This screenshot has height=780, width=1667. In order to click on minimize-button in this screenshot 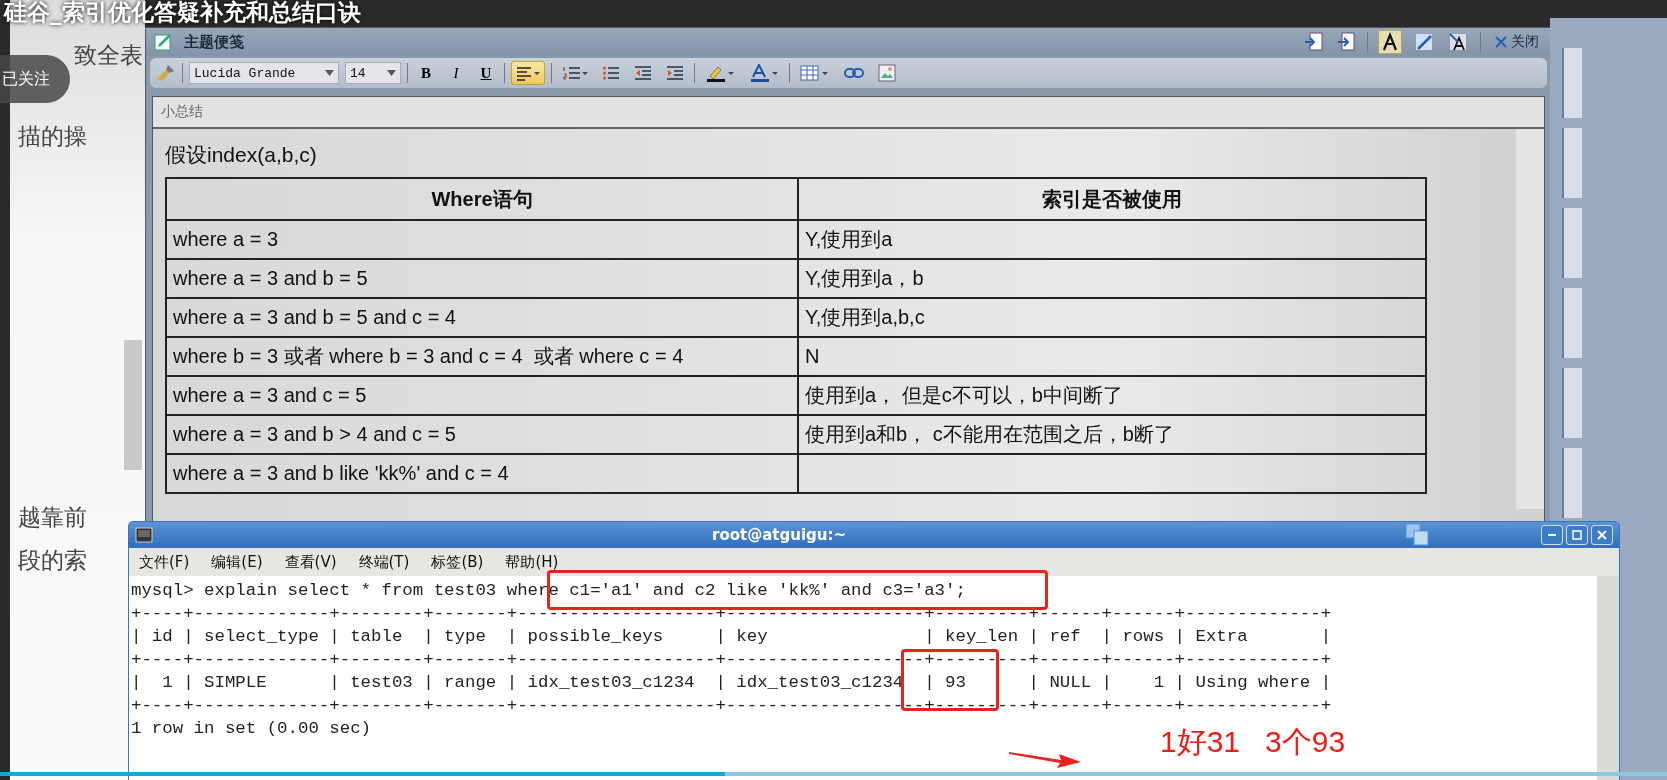, I will do `click(1552, 535)`.